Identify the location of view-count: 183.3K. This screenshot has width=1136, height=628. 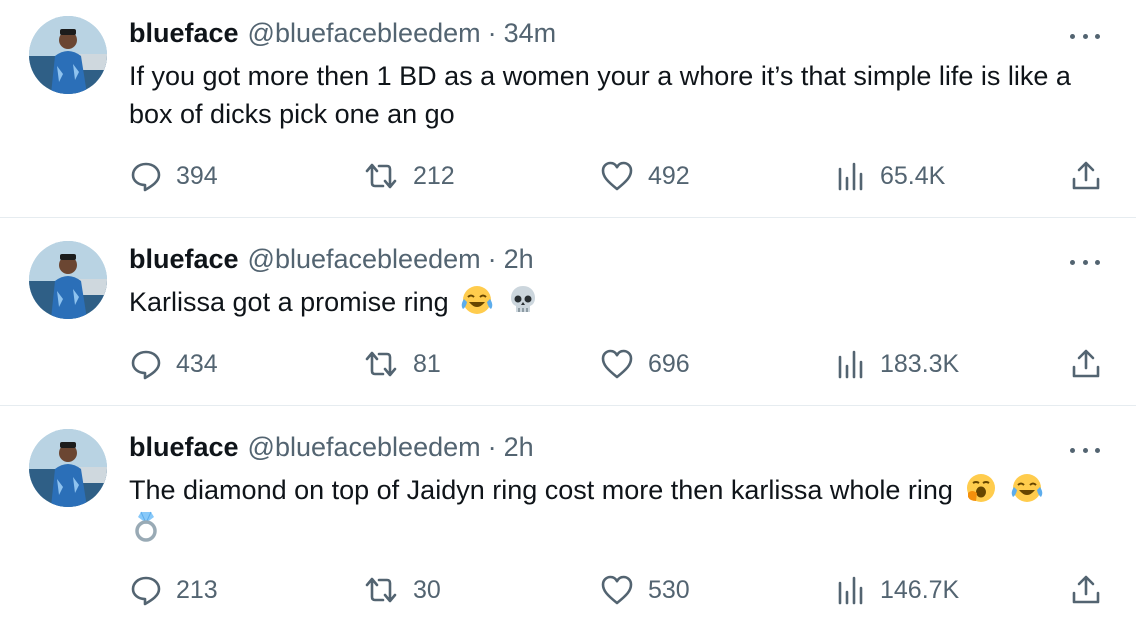
(920, 363).